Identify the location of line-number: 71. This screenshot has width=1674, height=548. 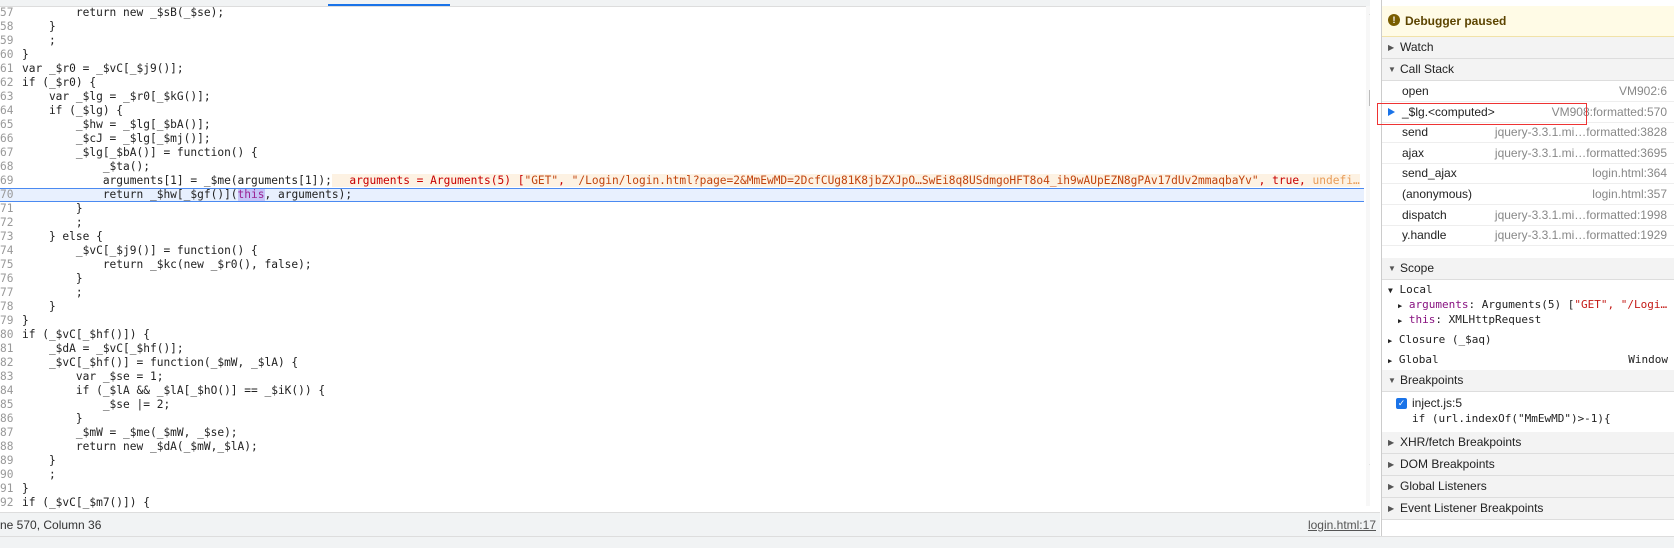
(7, 209).